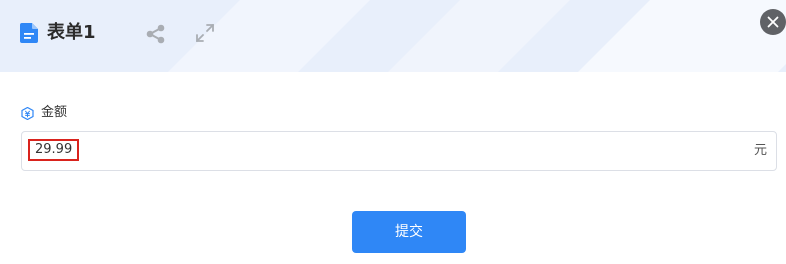 This screenshot has width=786, height=264. What do you see at coordinates (760, 150) in the screenshot?
I see `currency-unit: 元` at bounding box center [760, 150].